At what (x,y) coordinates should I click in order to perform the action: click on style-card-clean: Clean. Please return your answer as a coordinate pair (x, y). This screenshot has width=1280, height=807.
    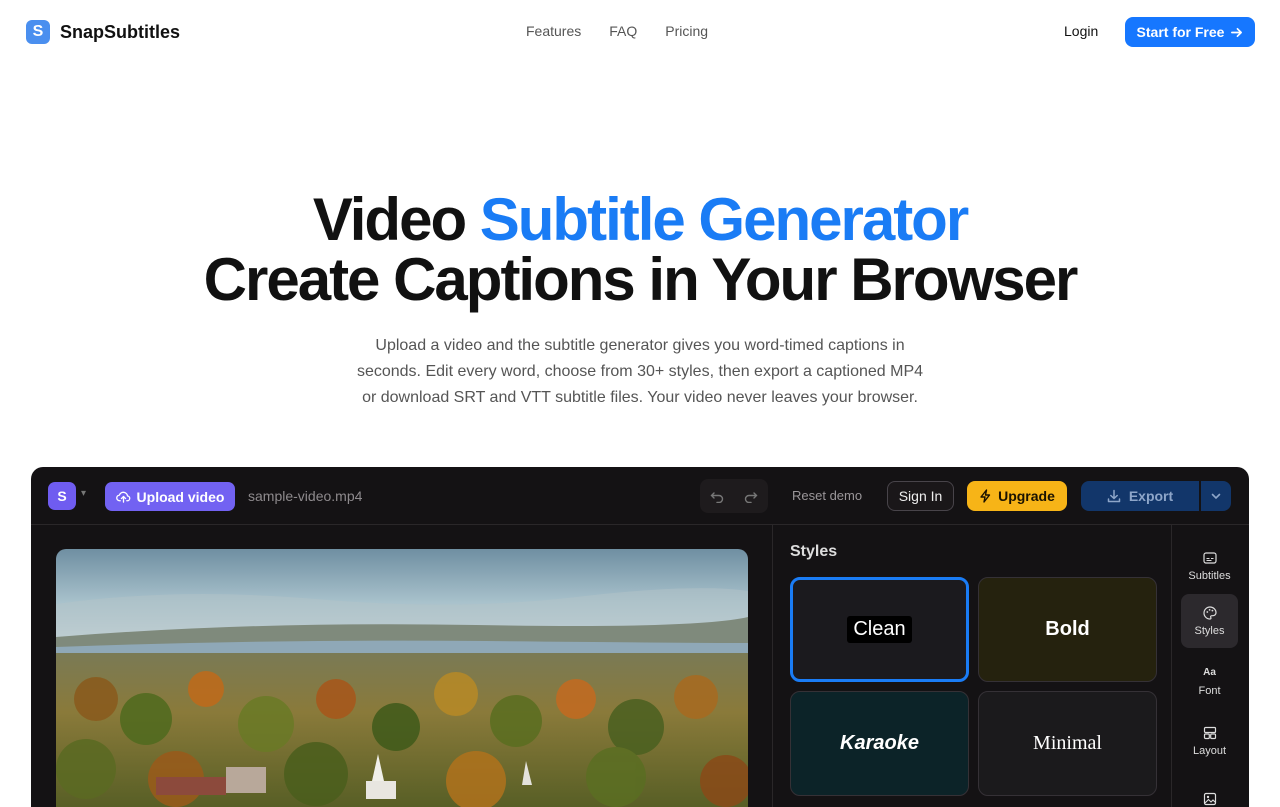
    Looking at the image, I should click on (879, 629).